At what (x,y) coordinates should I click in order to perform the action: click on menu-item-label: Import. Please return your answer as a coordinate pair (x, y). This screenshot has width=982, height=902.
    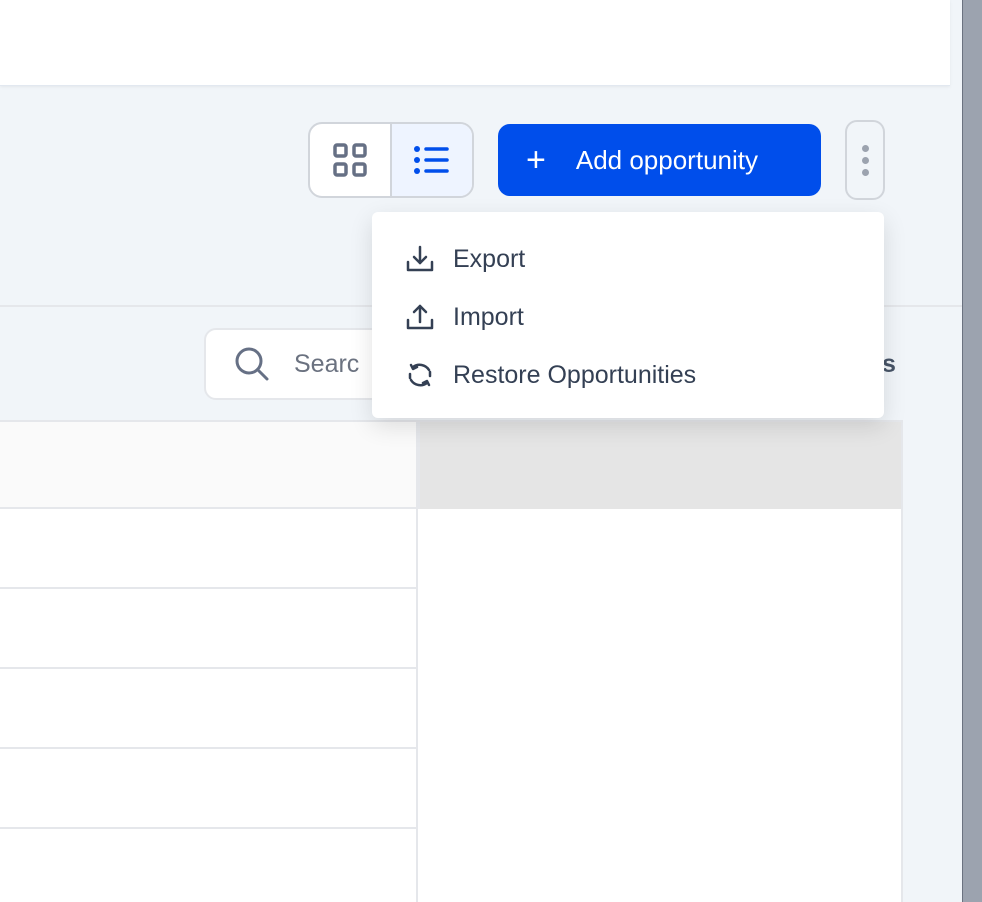
    Looking at the image, I should click on (488, 316).